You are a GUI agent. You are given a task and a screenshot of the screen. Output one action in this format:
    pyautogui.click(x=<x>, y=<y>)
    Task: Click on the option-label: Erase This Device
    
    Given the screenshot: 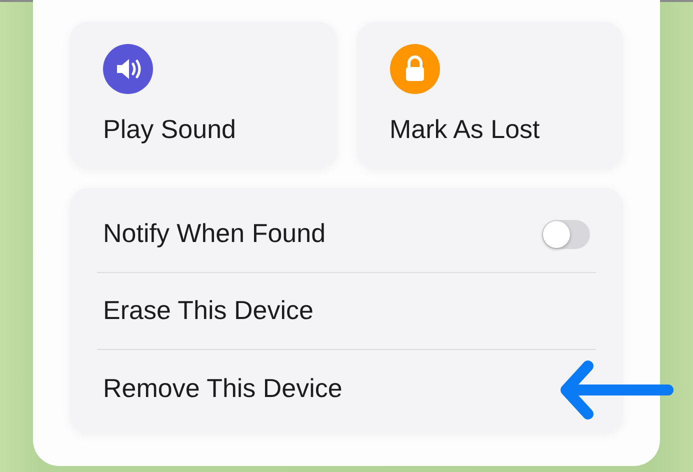 What is the action you would take?
    pyautogui.click(x=208, y=311)
    